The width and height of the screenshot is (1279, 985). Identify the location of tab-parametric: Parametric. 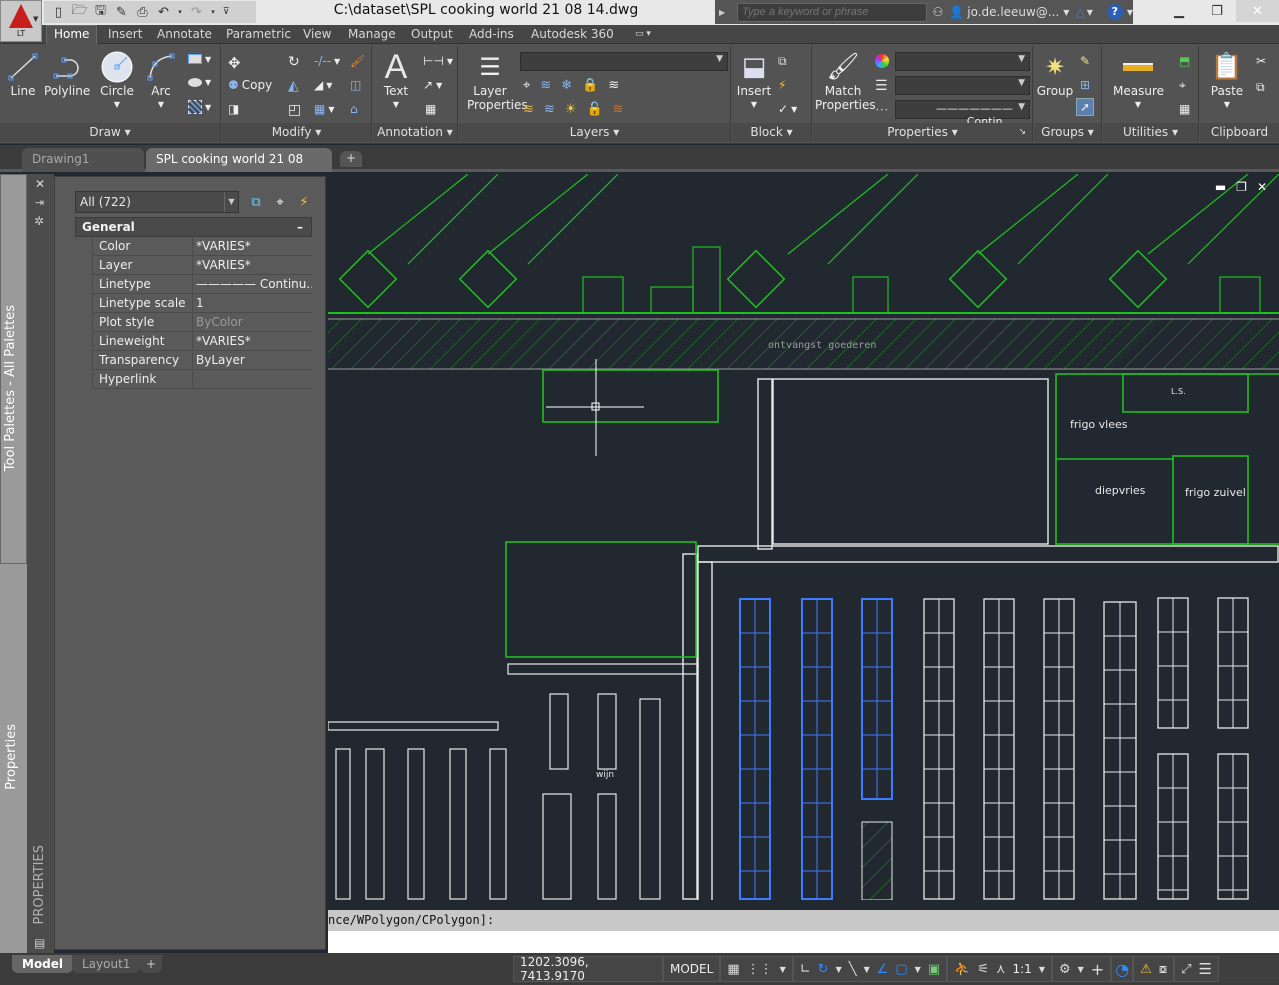
(258, 35).